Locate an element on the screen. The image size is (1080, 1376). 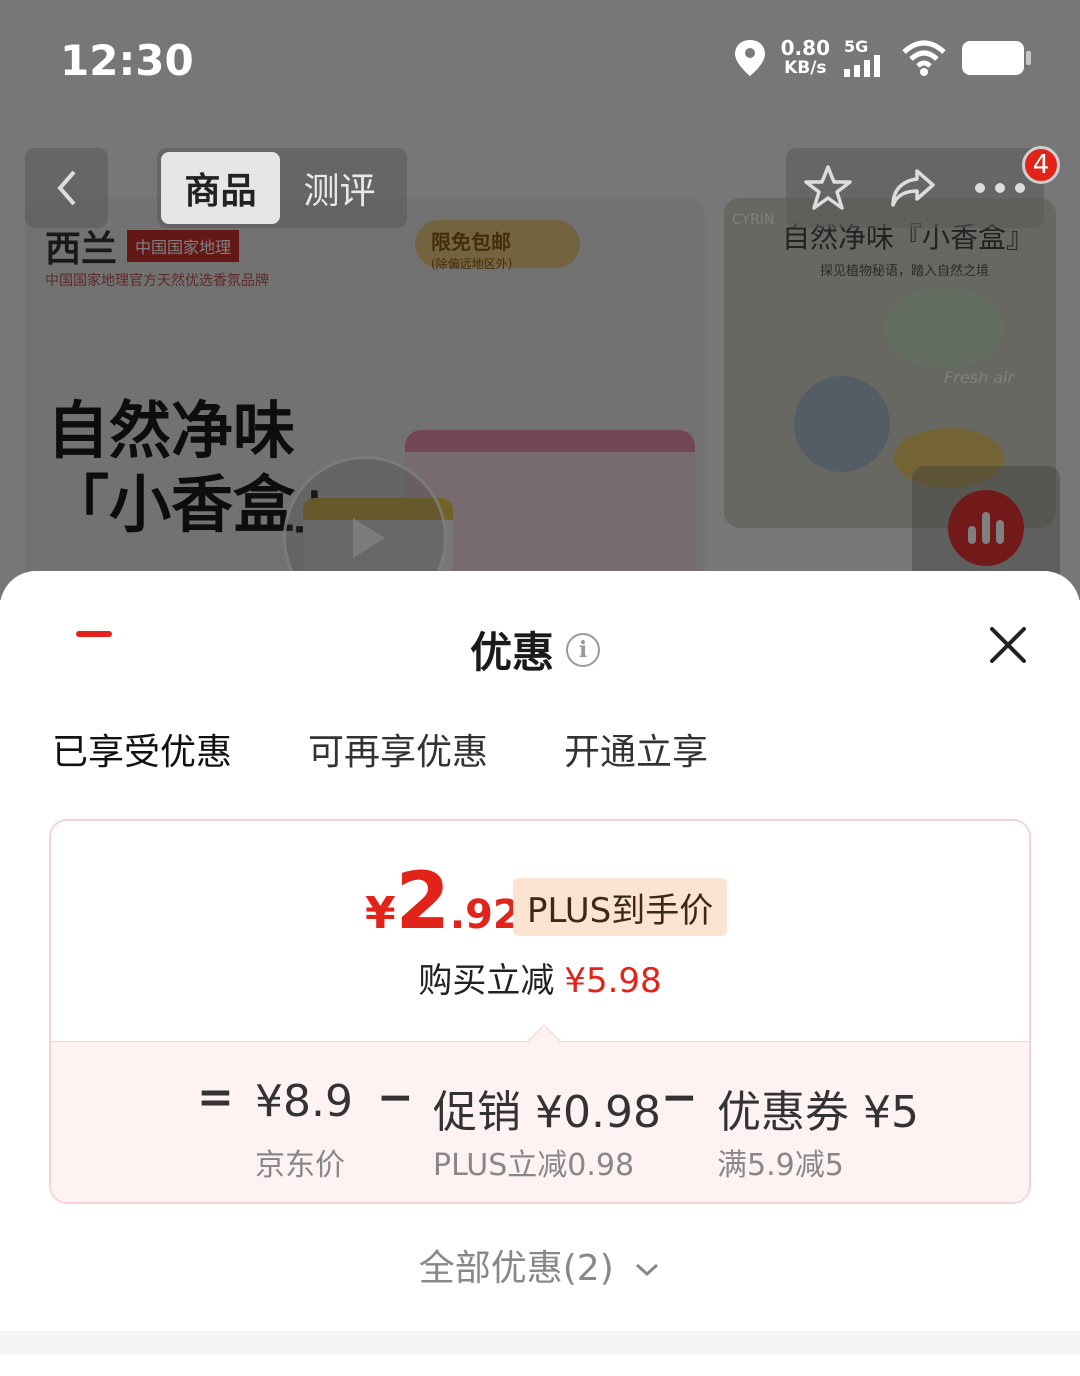
top-navigation: 商品 测评 4 is located at coordinates (540, 187).